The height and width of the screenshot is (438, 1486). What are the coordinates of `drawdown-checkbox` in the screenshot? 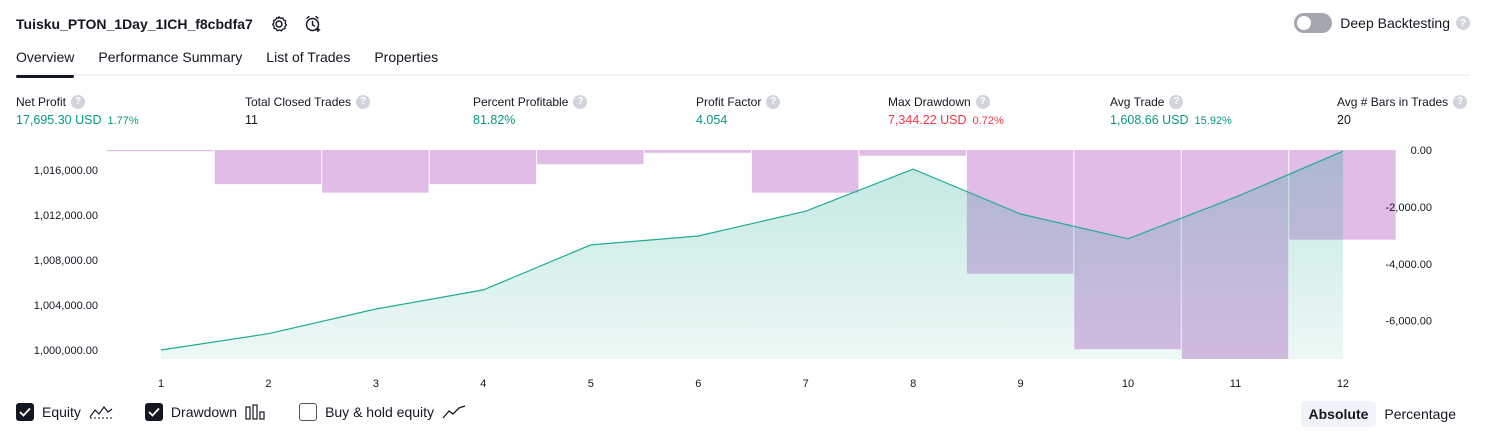 It's located at (153, 412).